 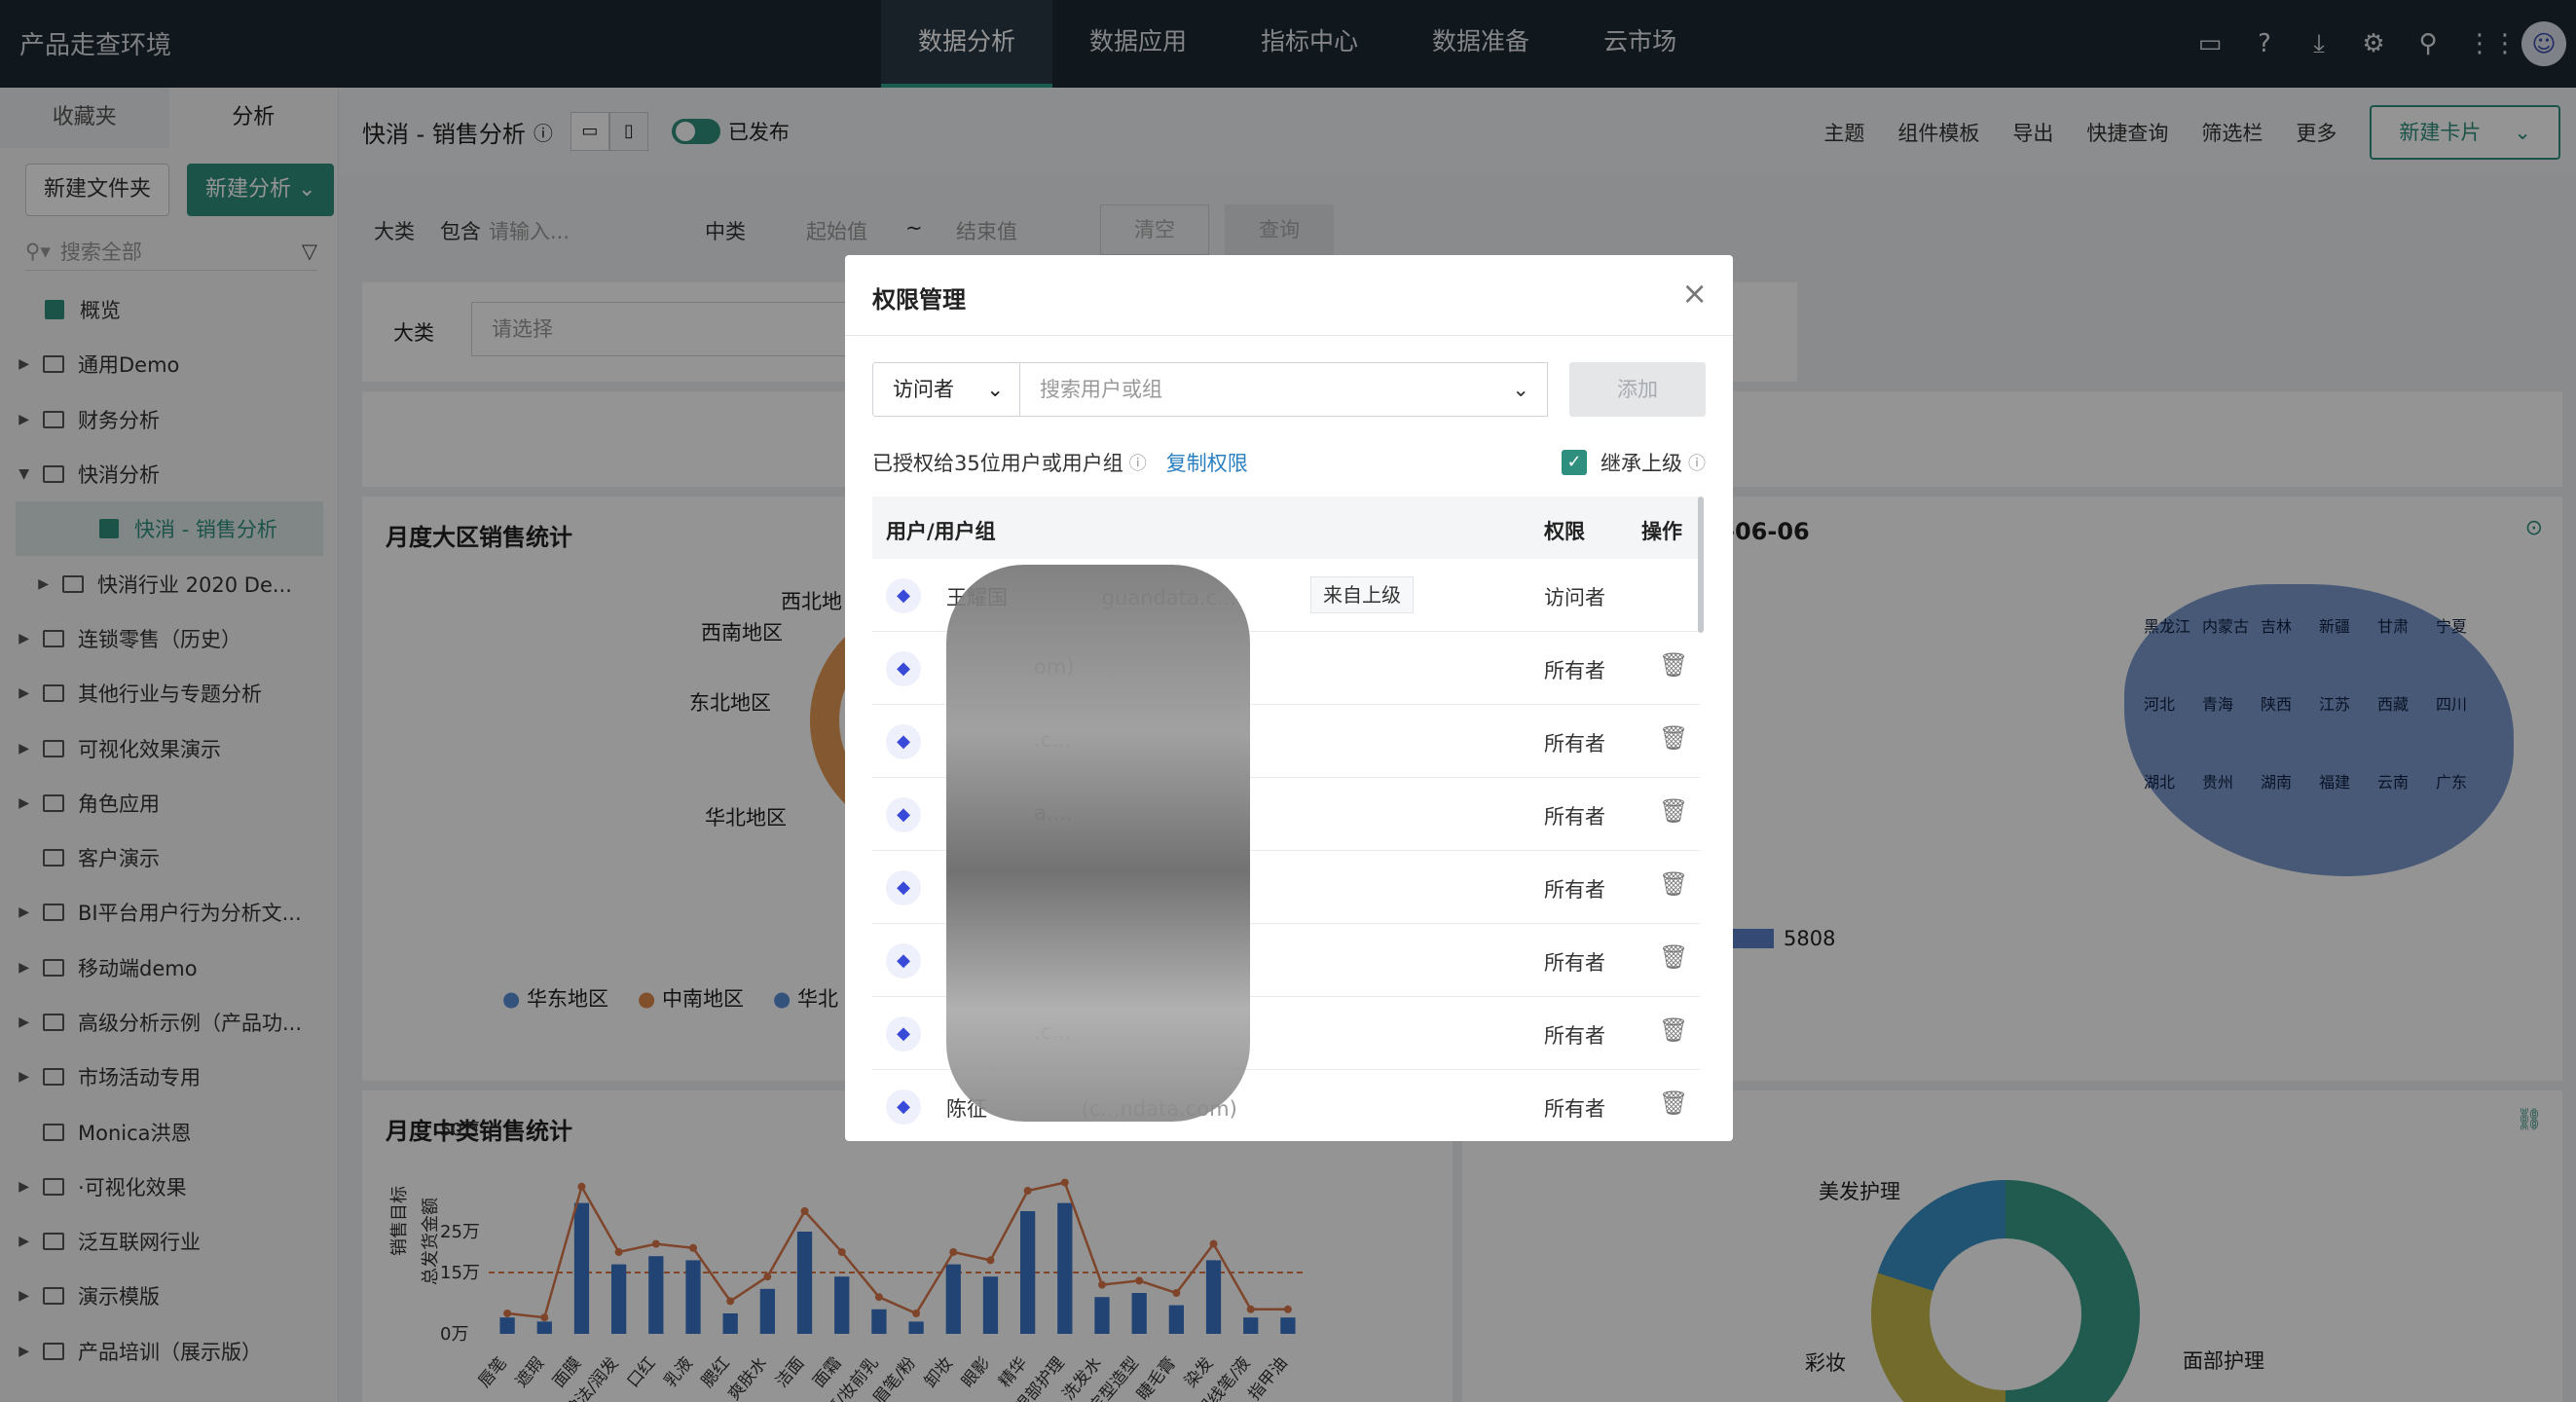 I want to click on inherited-tag: 来自上级, so click(x=1362, y=594).